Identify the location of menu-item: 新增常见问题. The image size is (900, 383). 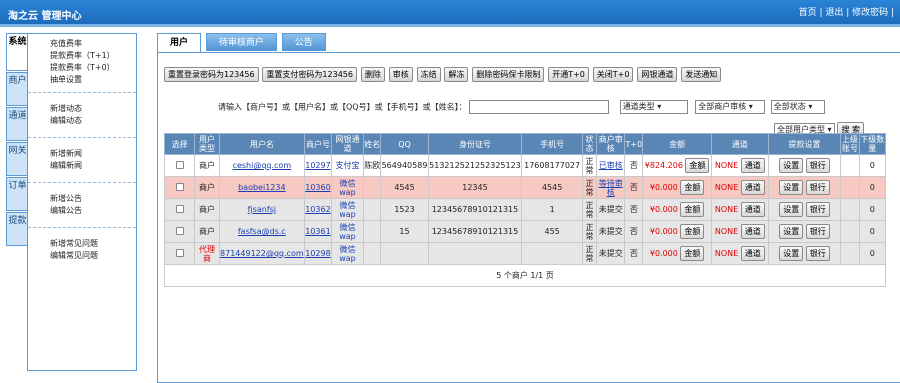
(93, 244).